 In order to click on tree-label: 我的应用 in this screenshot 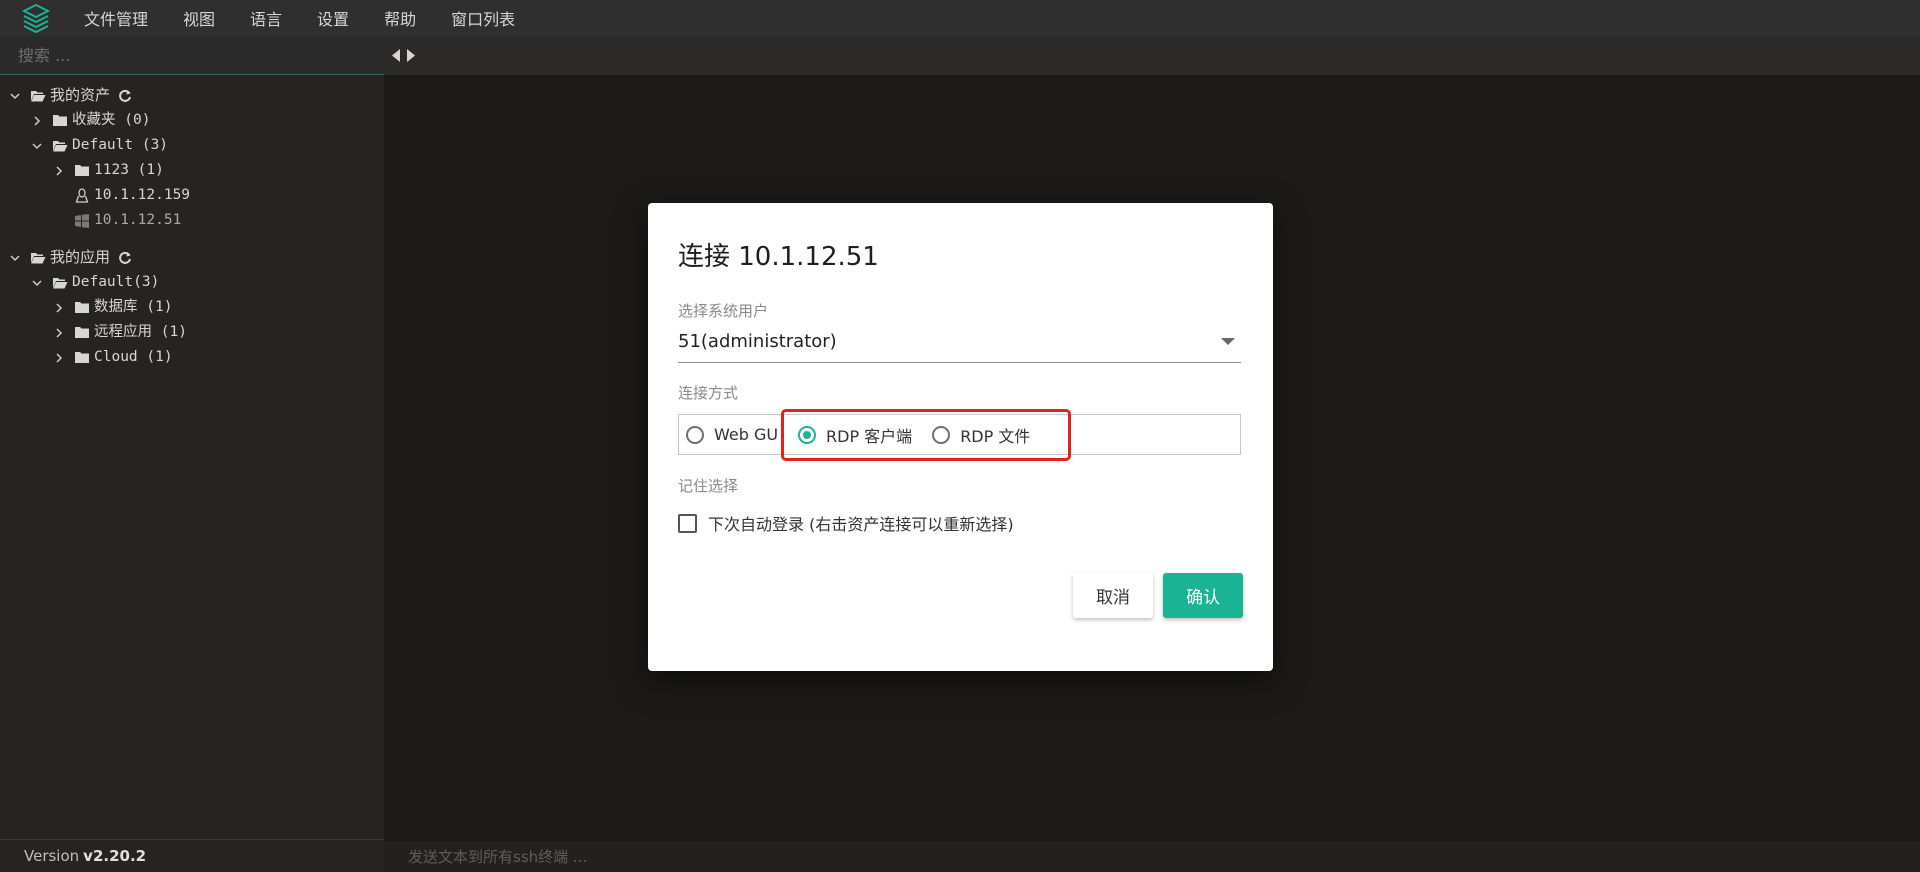, I will do `click(80, 257)`.